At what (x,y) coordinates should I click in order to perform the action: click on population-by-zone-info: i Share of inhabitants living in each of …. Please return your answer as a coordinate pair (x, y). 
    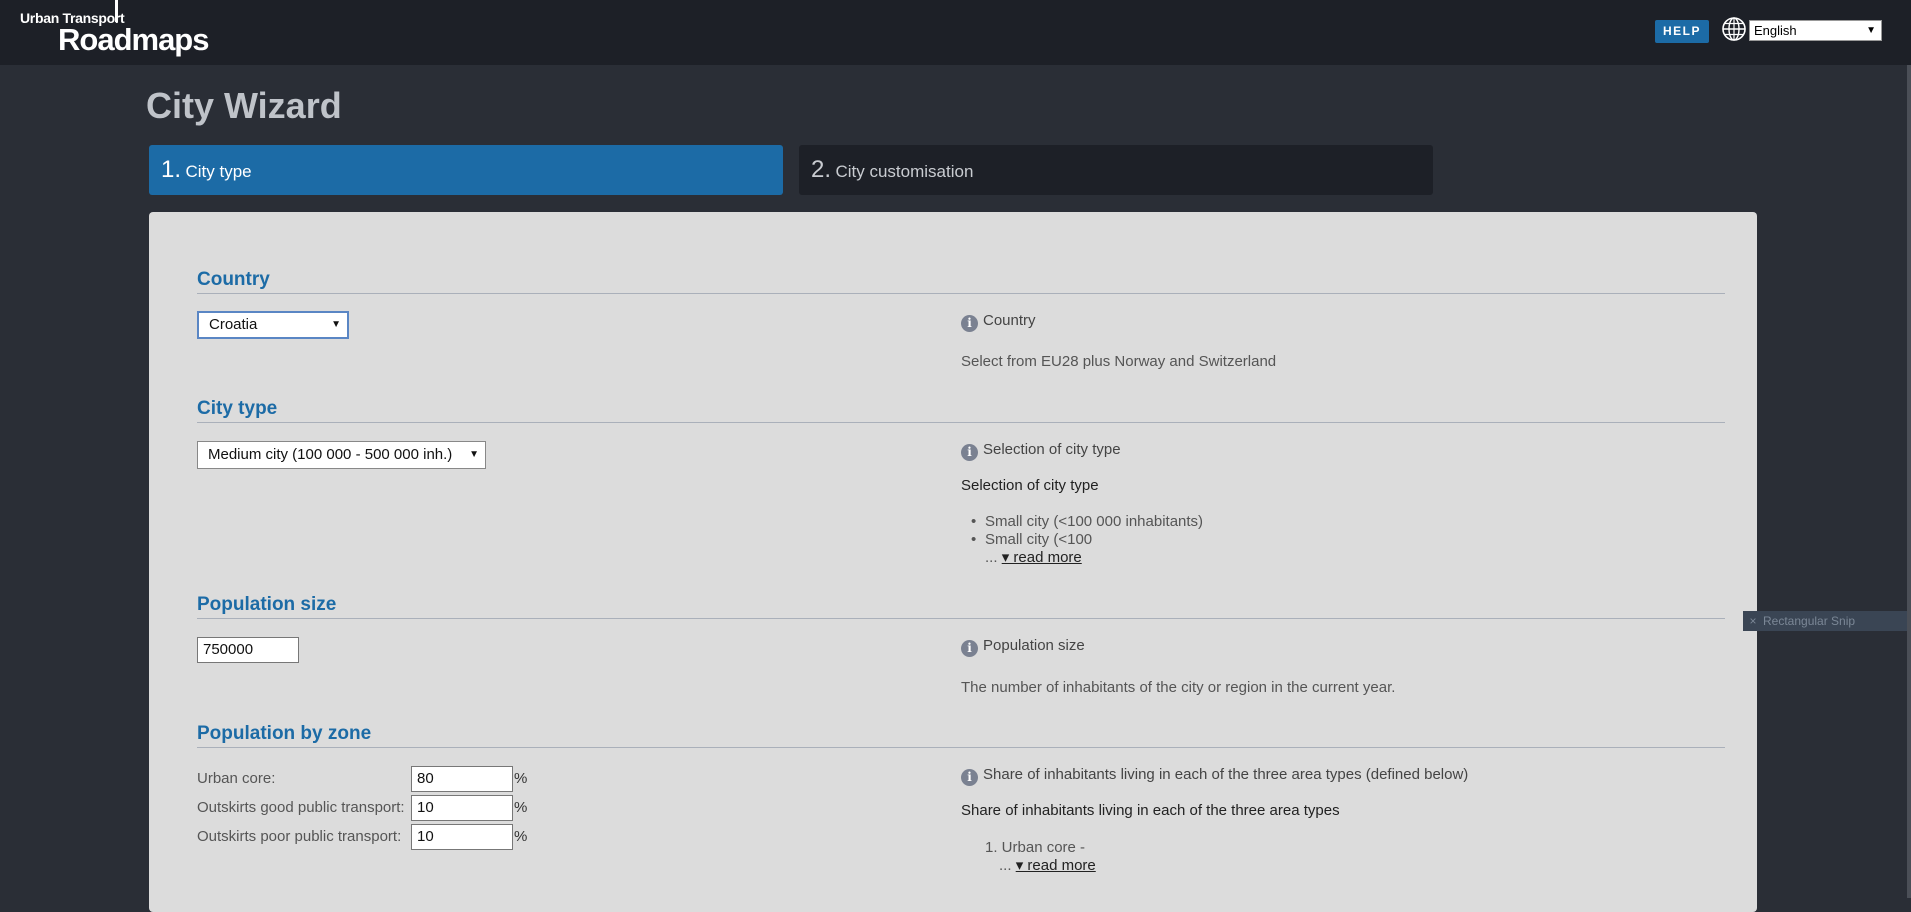
    Looking at the image, I should click on (1214, 776).